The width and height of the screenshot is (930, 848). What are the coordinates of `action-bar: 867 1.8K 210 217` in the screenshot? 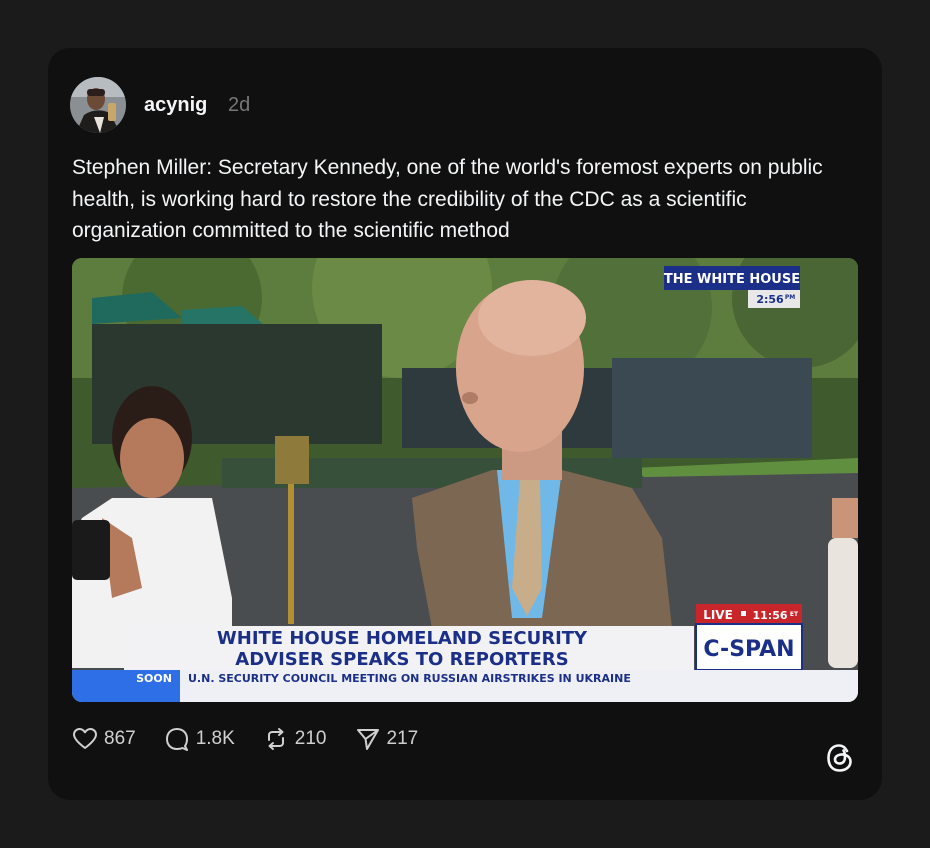 It's located at (259, 739).